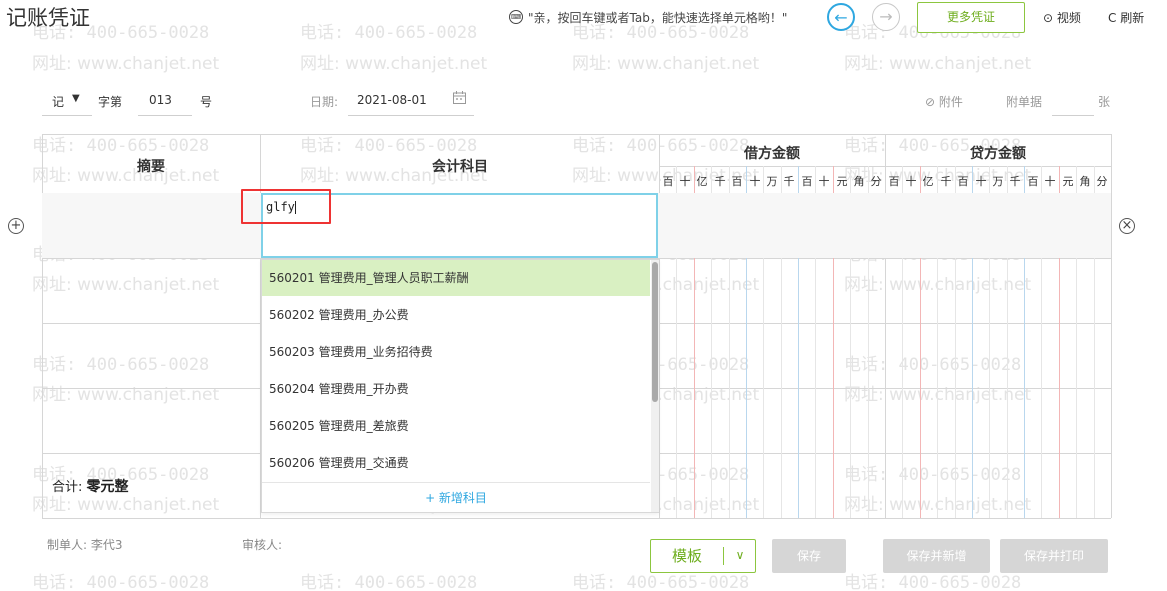 Image resolution: width=1167 pixels, height=591 pixels. What do you see at coordinates (459, 97) in the screenshot?
I see `calendar-icon` at bounding box center [459, 97].